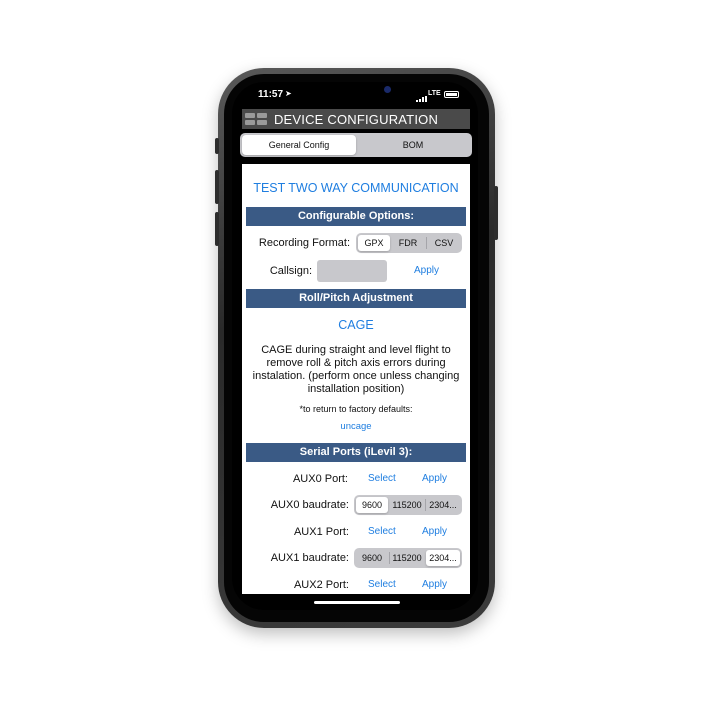  What do you see at coordinates (290, 271) in the screenshot?
I see `callsign-label: Callsign:` at bounding box center [290, 271].